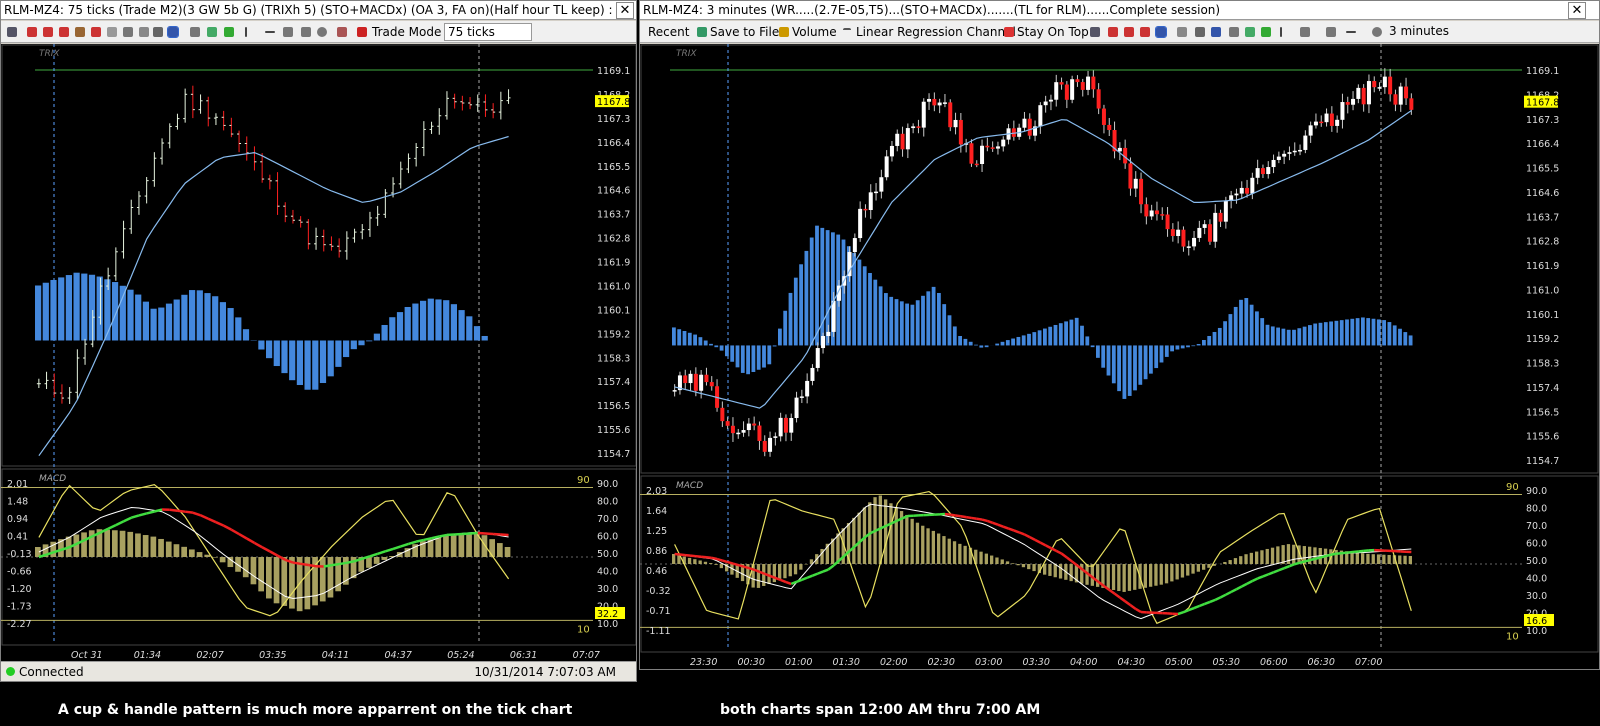  Describe the element at coordinates (1043, 557) in the screenshot. I see `stochastic-line` at that location.